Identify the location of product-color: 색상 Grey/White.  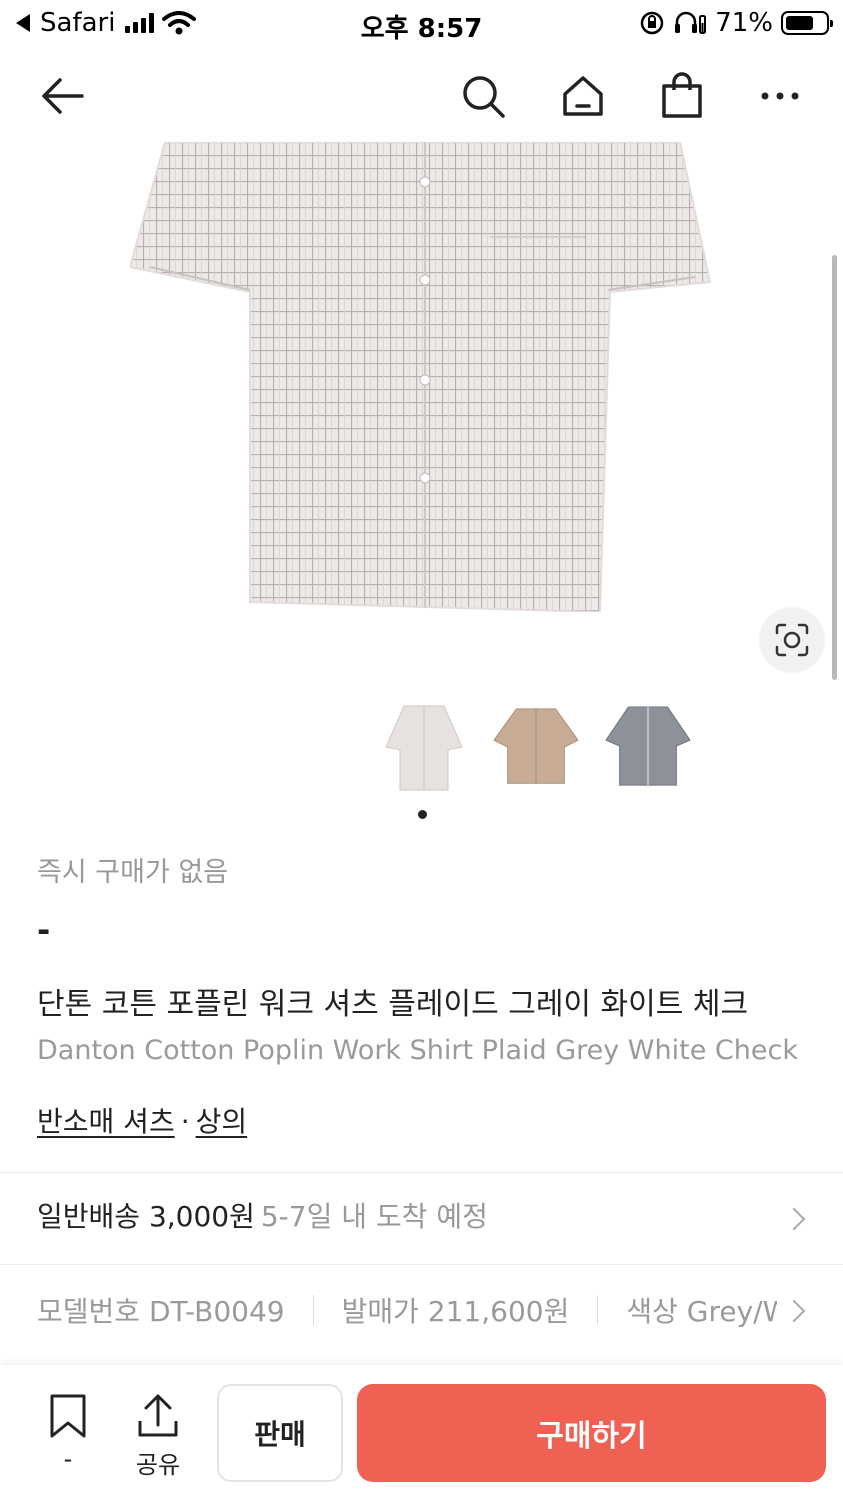
(701, 1311).